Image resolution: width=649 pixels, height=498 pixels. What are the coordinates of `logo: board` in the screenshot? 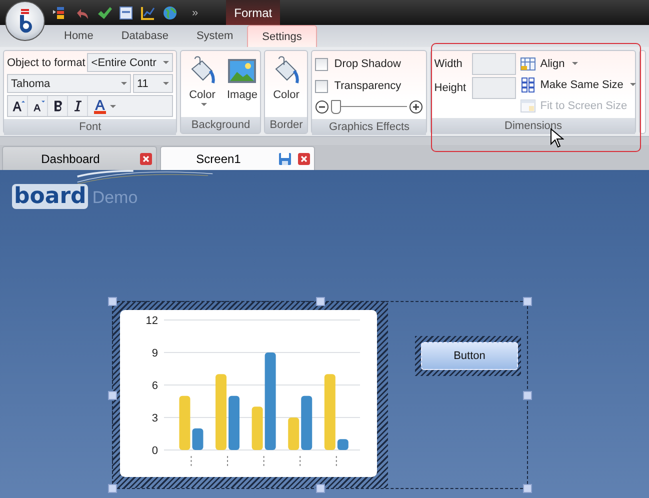 It's located at (50, 196).